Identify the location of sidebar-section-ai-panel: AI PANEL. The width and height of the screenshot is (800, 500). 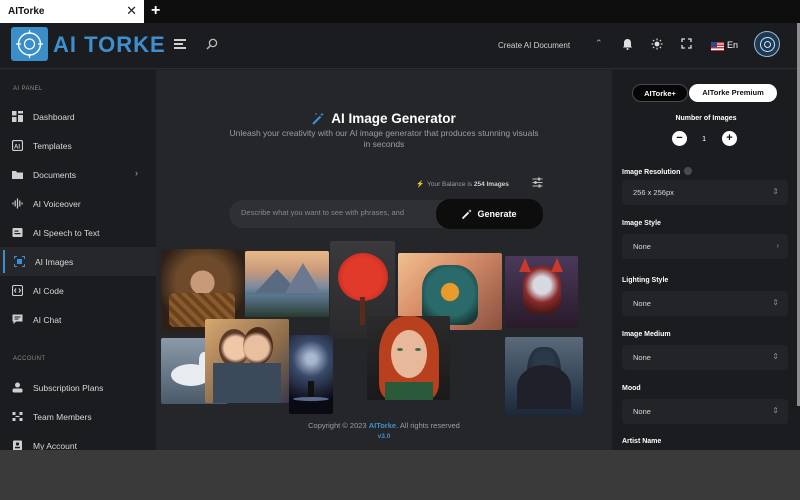
(28, 89).